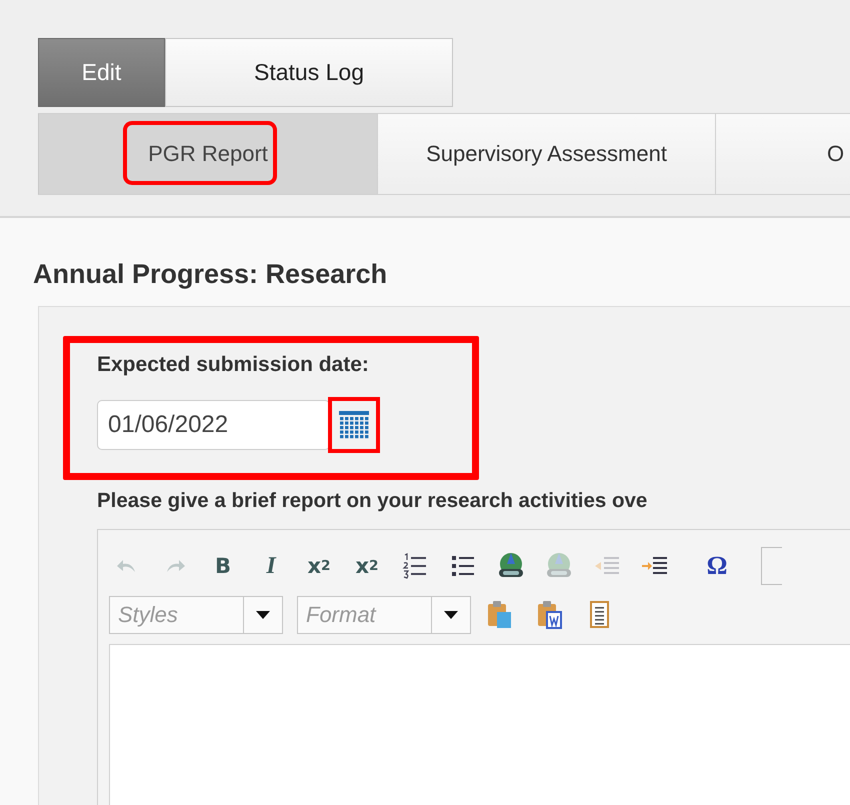 The image size is (850, 805). Describe the element at coordinates (309, 72) in the screenshot. I see `tab: Status Log` at that location.